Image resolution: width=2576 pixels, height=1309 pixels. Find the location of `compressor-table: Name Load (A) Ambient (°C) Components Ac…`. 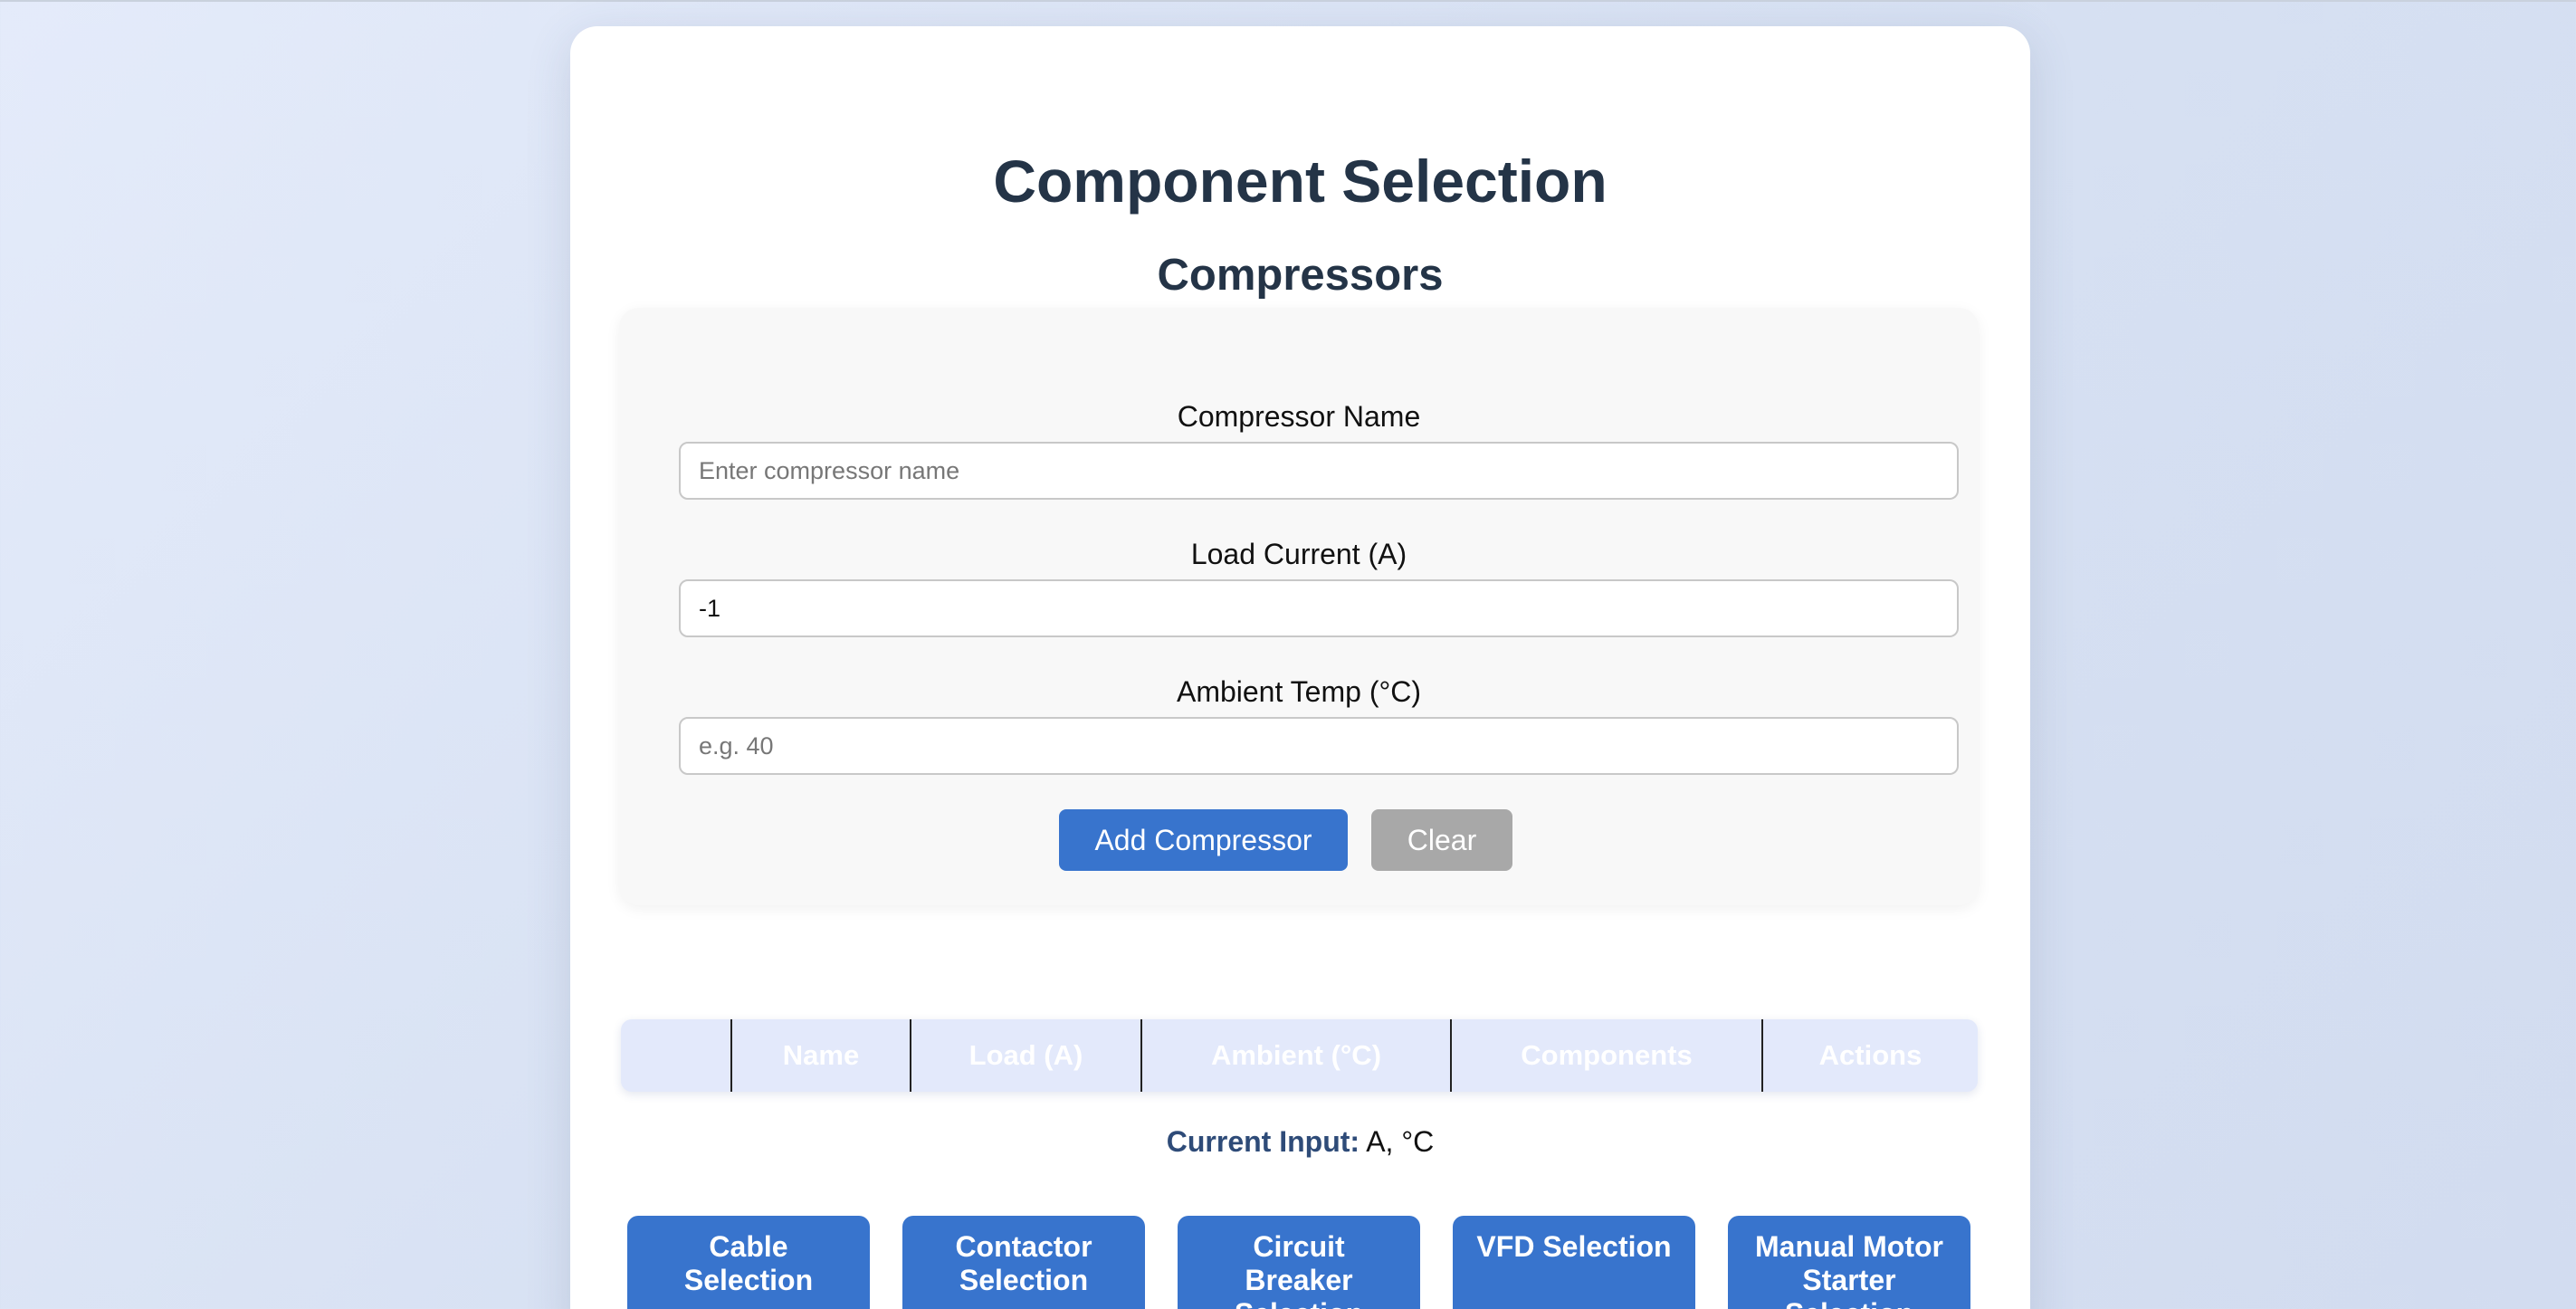

compressor-table: Name Load (A) Ambient (°C) Components Ac… is located at coordinates (1300, 1055).